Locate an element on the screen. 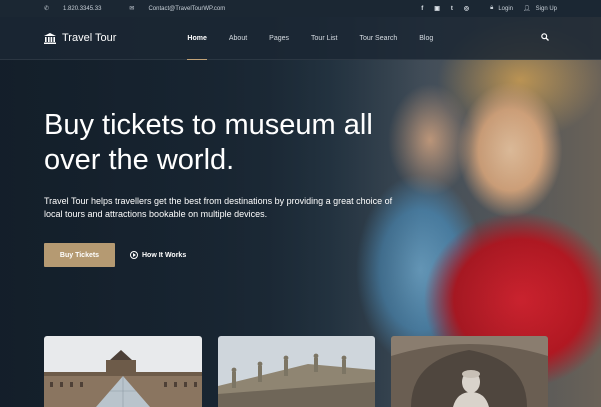 Image resolution: width=601 pixels, height=407 pixels. mail-icon: ✉ is located at coordinates (132, 9).